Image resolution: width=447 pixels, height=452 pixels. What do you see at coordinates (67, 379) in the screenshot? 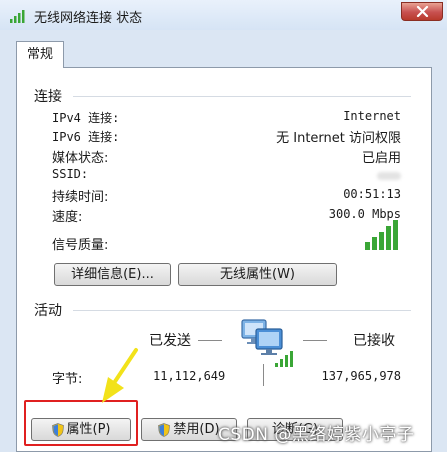
I see `bytes-label: 字节:` at bounding box center [67, 379].